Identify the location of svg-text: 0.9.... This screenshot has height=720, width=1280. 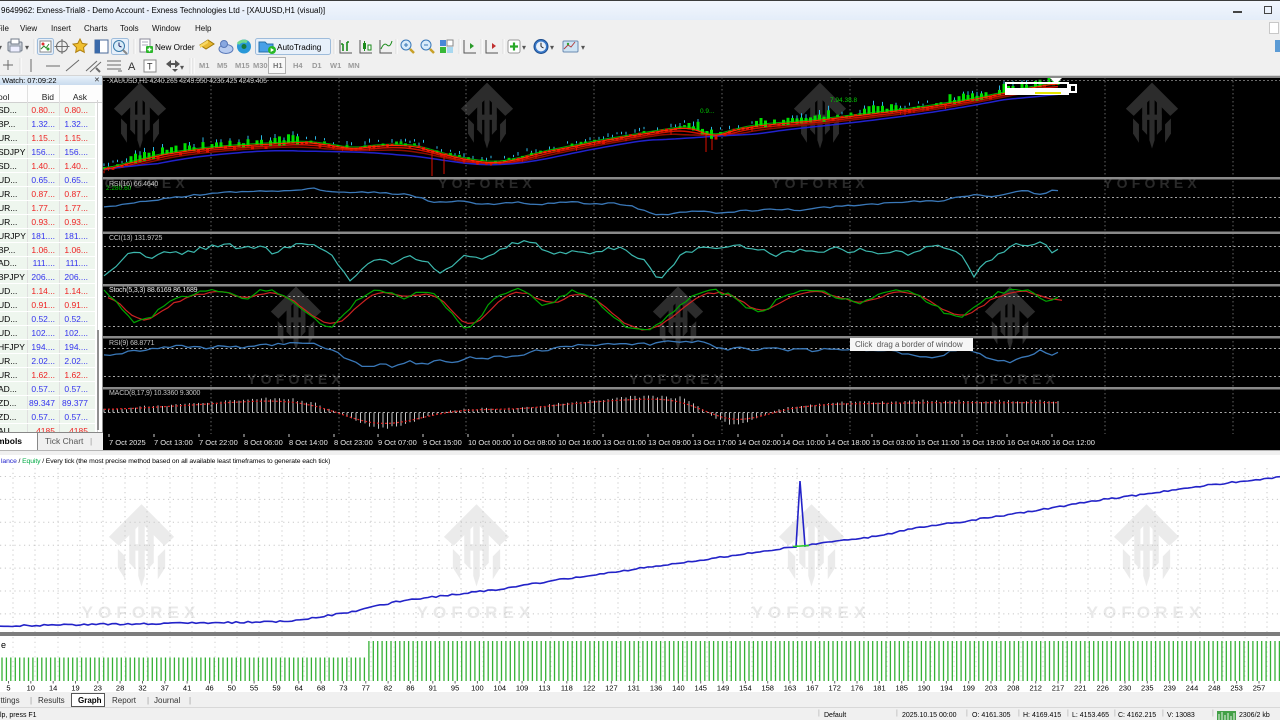
(707, 111).